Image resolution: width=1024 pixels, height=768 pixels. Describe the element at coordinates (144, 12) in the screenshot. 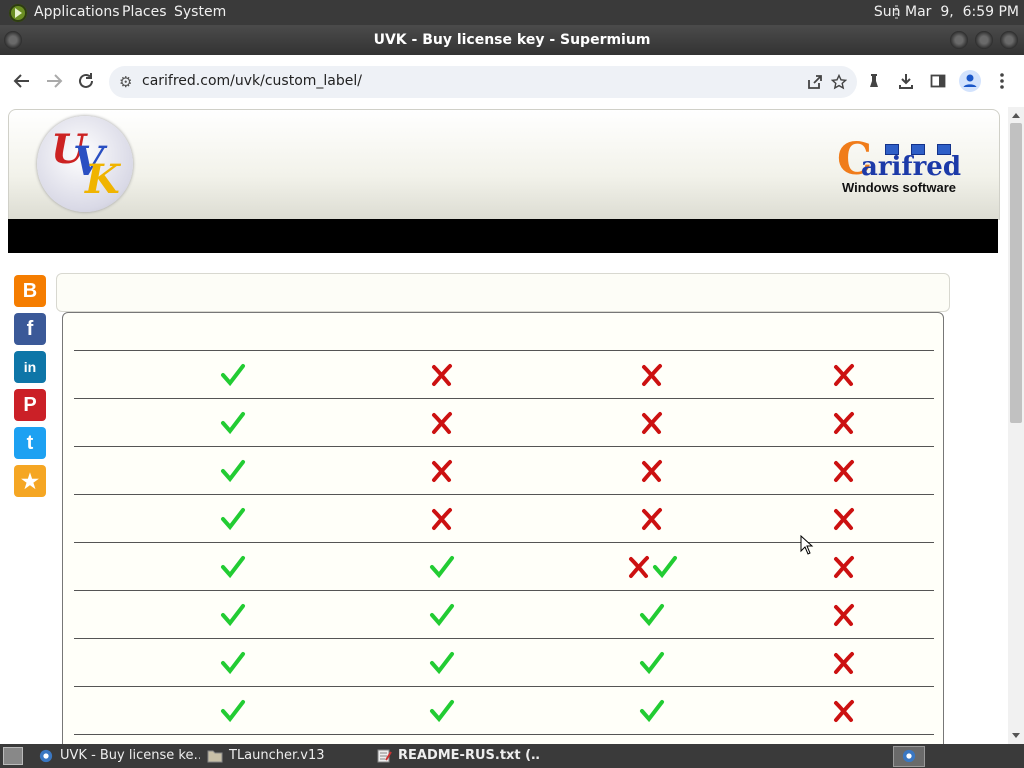

I see `menu-places: Places` at that location.